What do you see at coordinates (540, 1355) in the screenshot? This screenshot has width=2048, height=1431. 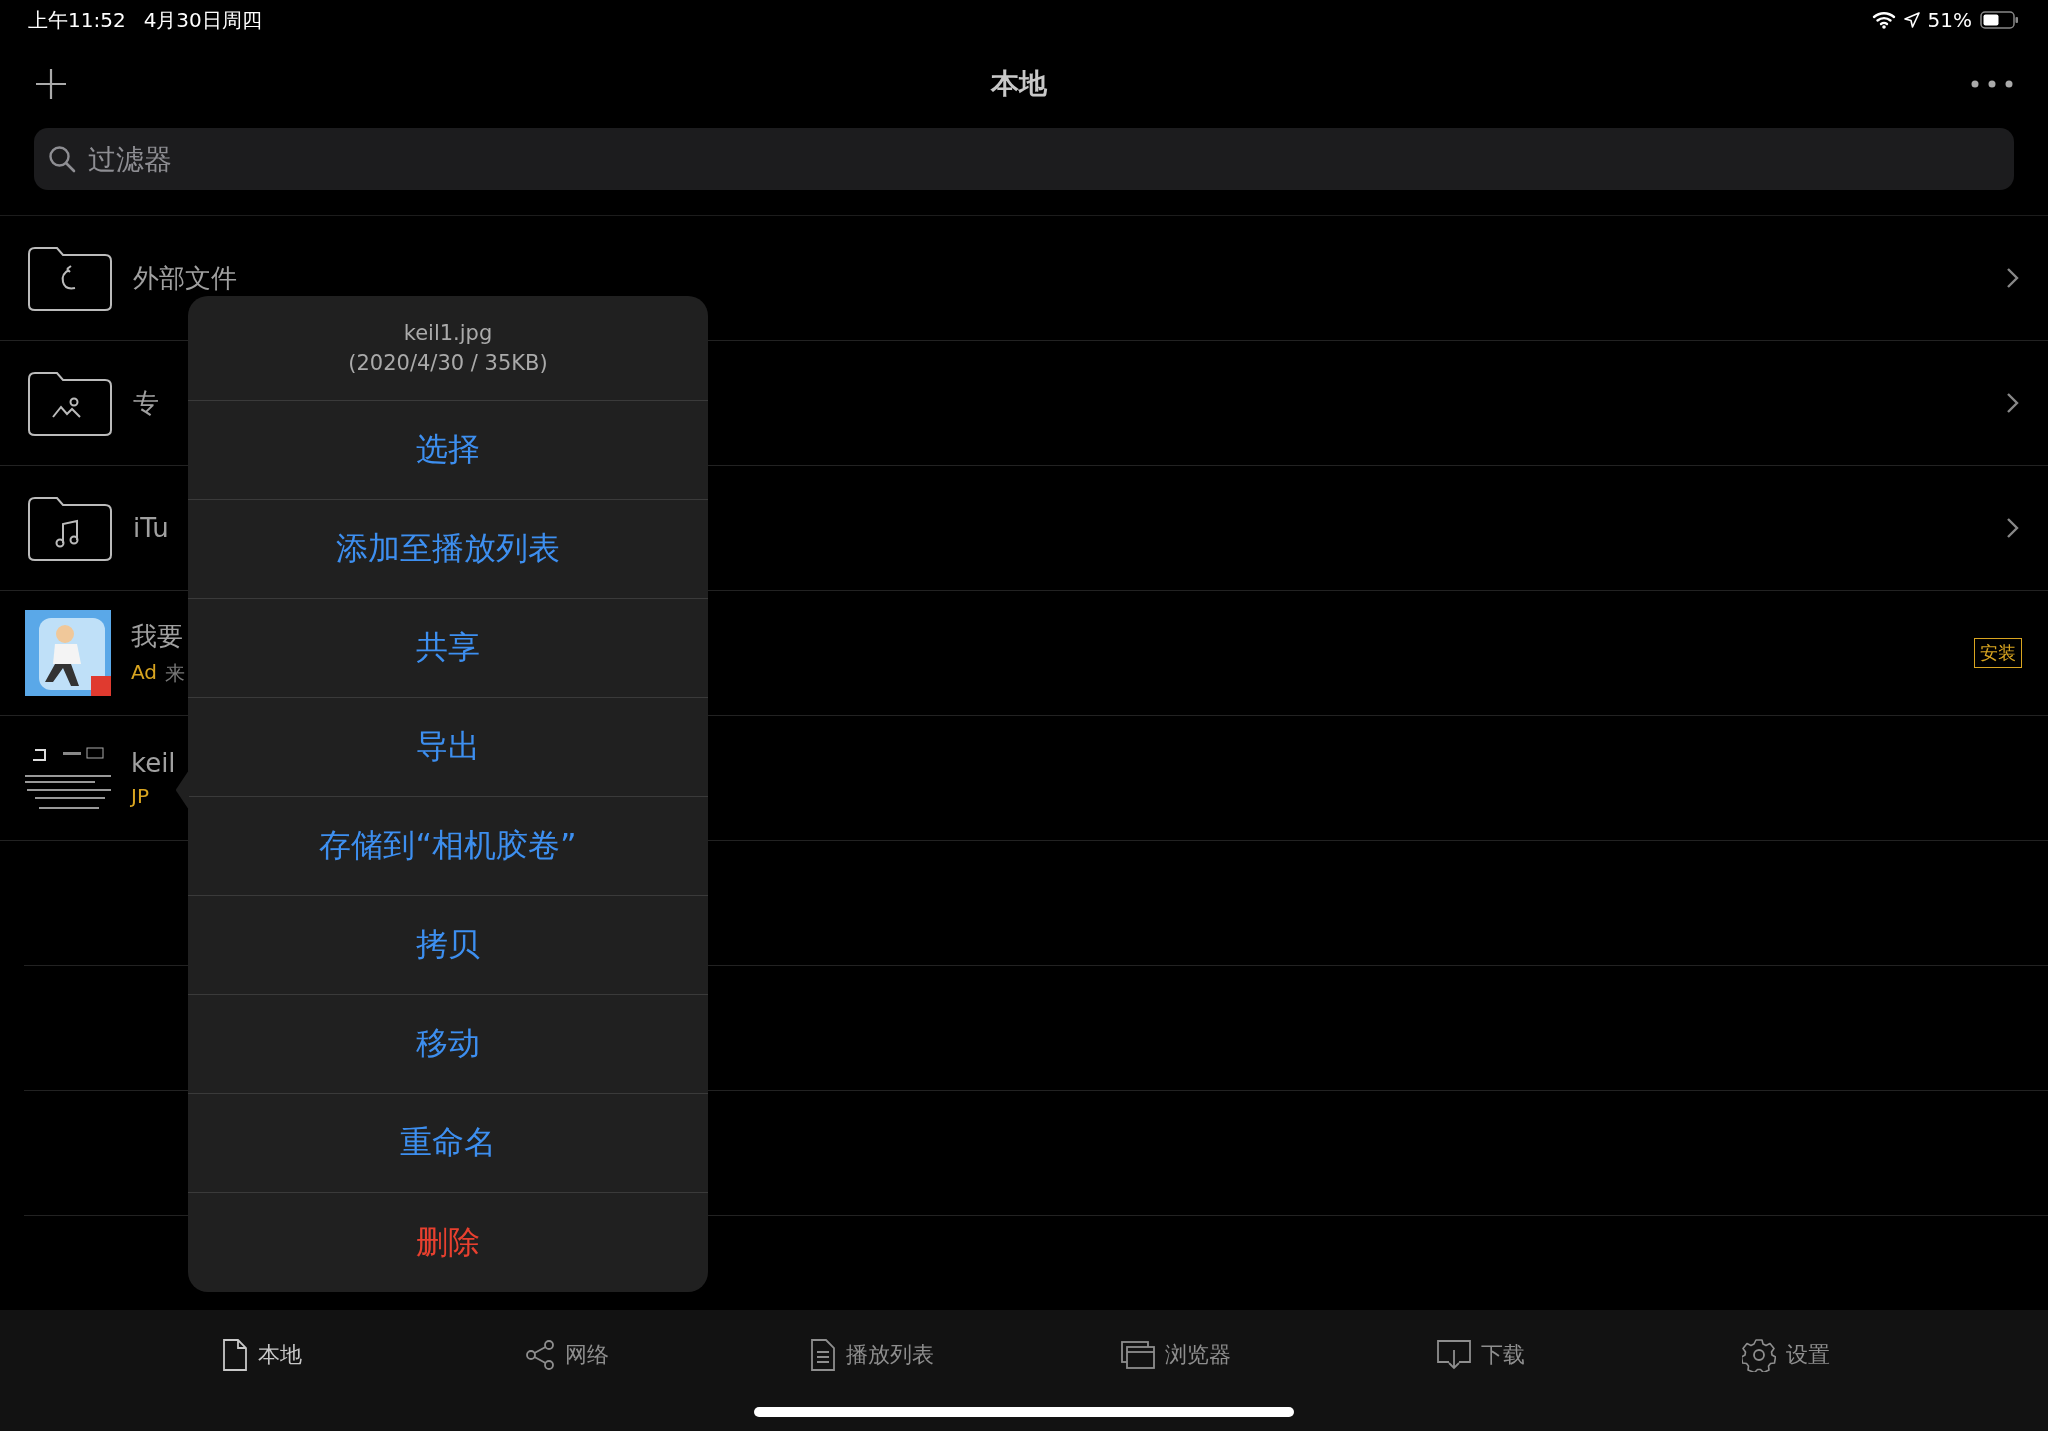 I see `share-icon` at bounding box center [540, 1355].